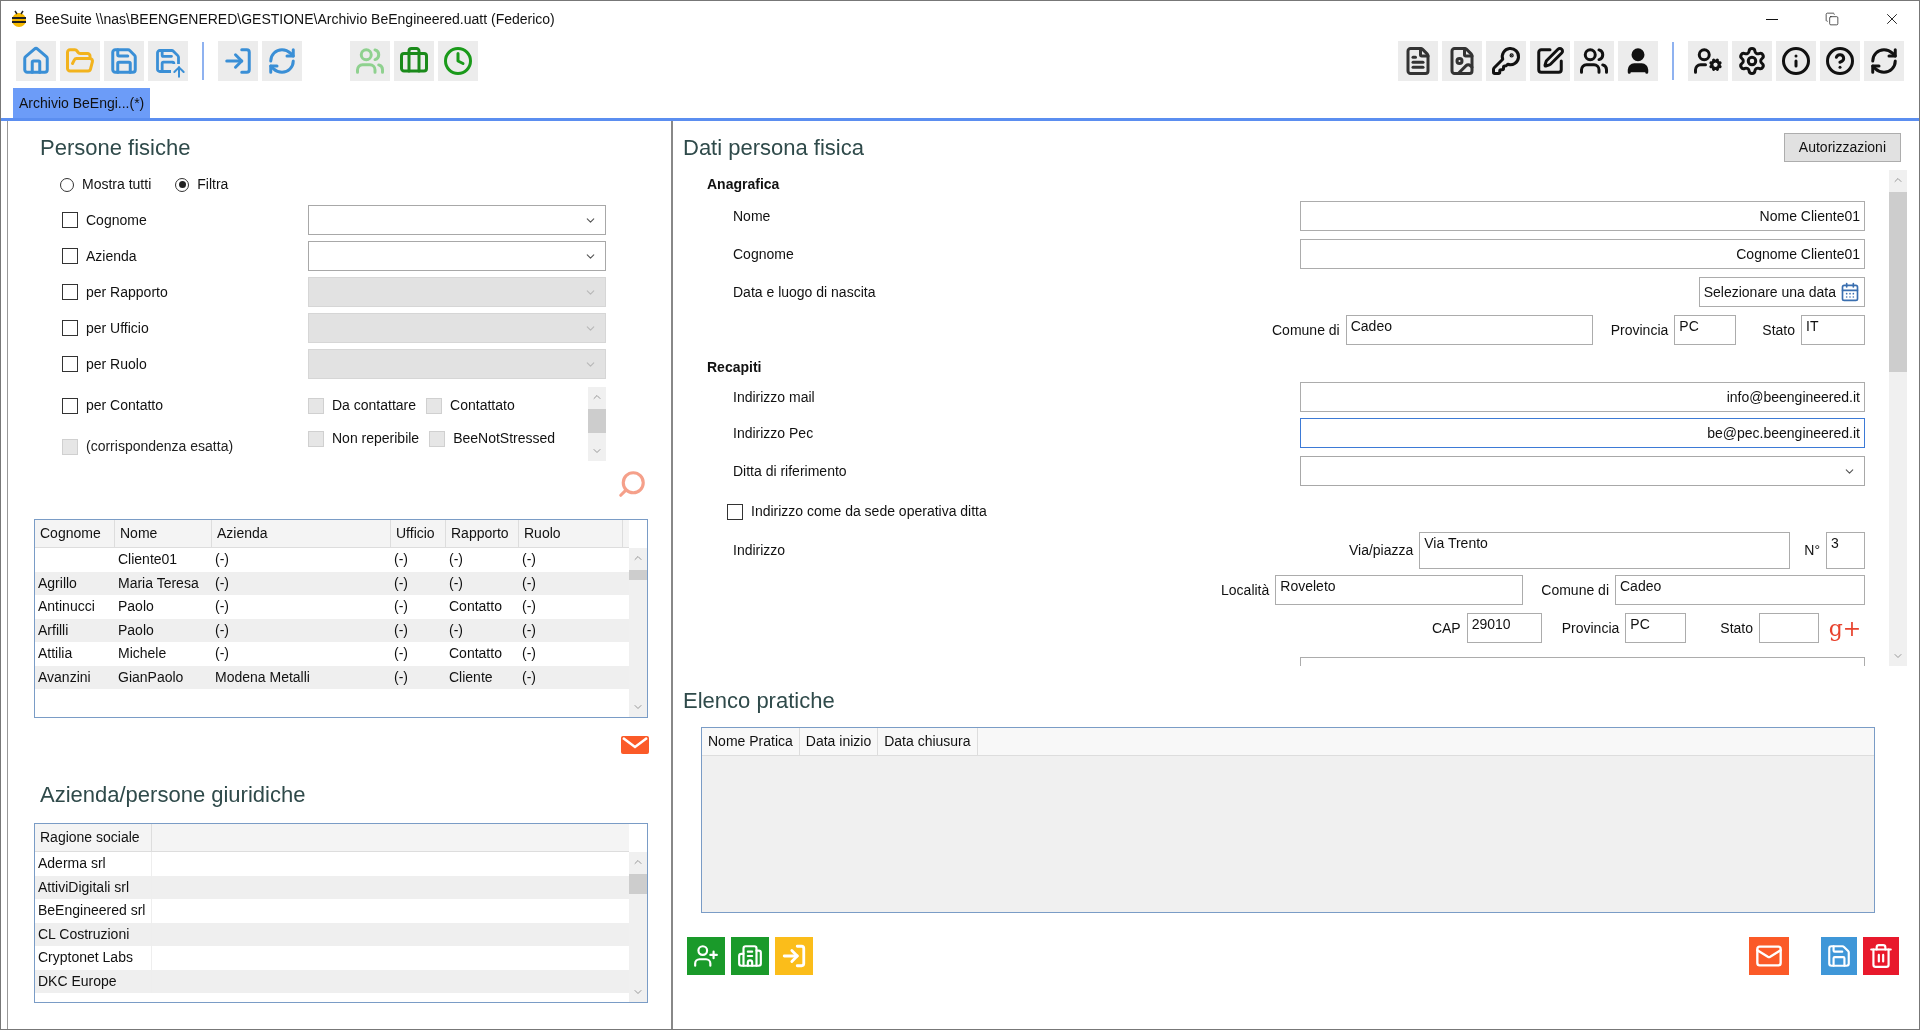  What do you see at coordinates (213, 184) in the screenshot?
I see `radio-label: Filtra` at bounding box center [213, 184].